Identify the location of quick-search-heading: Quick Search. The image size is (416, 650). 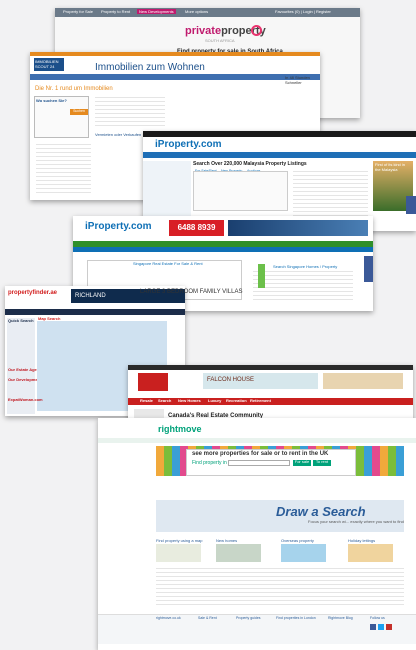
(21, 320).